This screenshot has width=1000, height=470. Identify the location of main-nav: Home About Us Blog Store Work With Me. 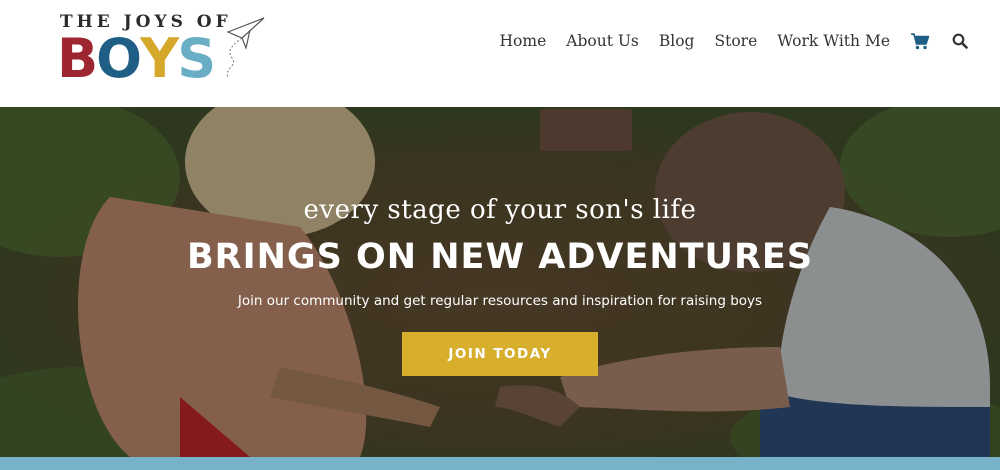
(735, 41).